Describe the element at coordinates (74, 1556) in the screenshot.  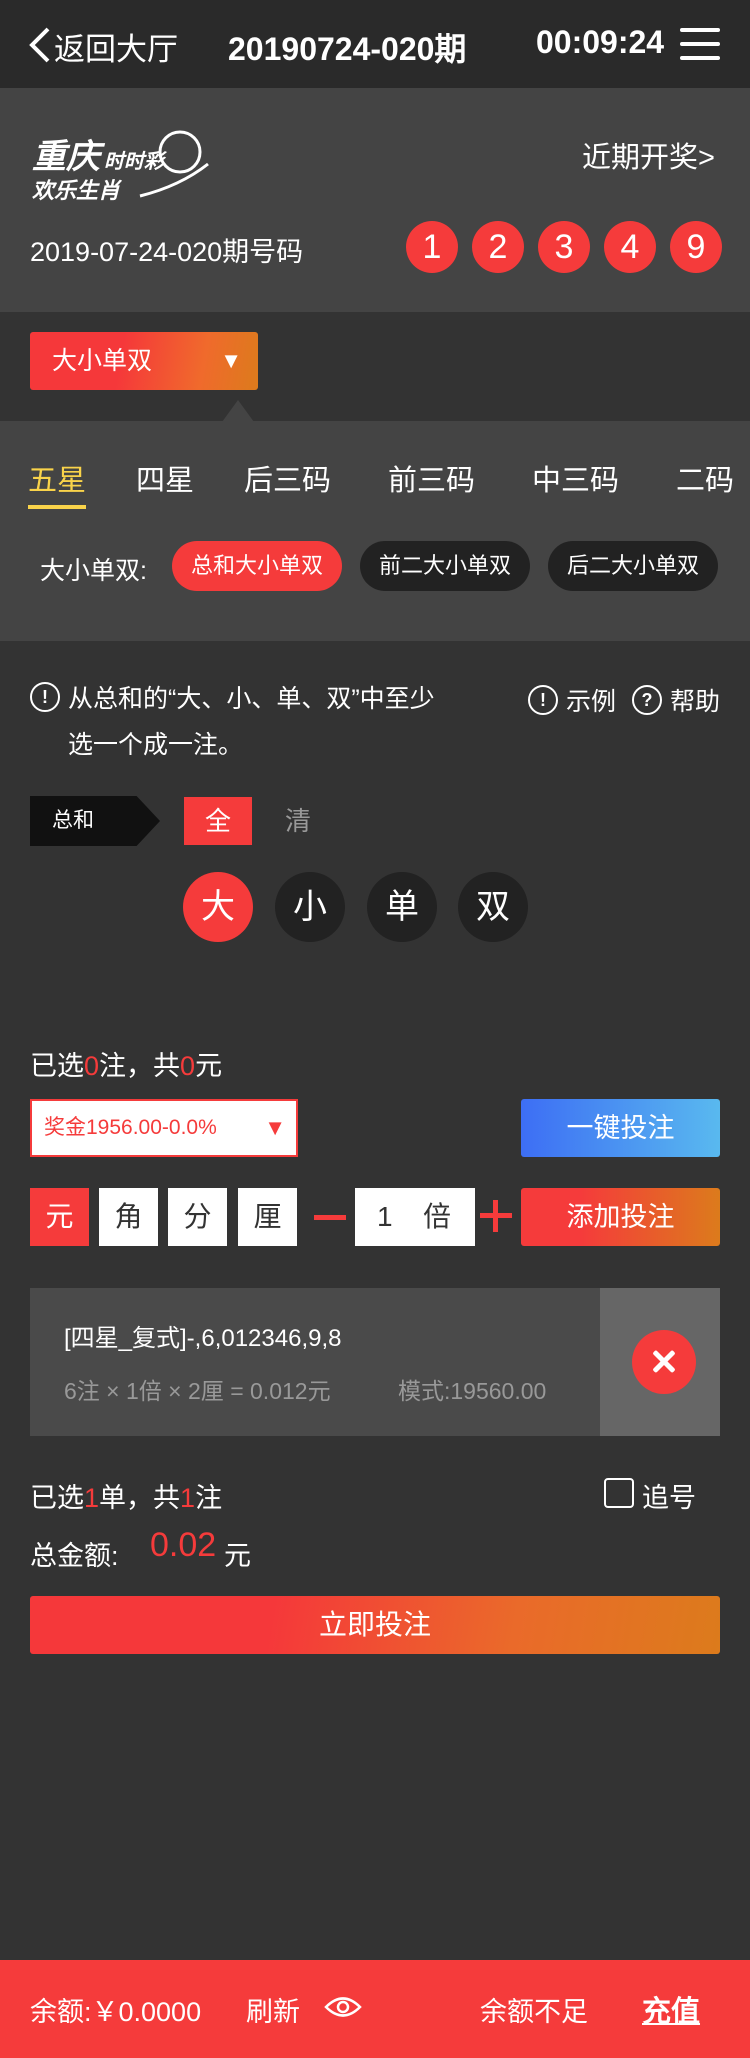
I see `total-amount-label: 总金额:` at that location.